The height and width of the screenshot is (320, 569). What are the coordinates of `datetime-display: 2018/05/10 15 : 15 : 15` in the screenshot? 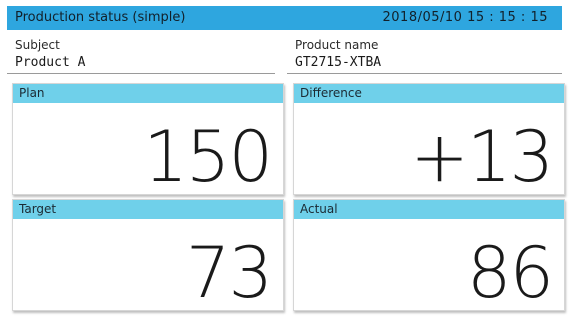 It's located at (465, 17).